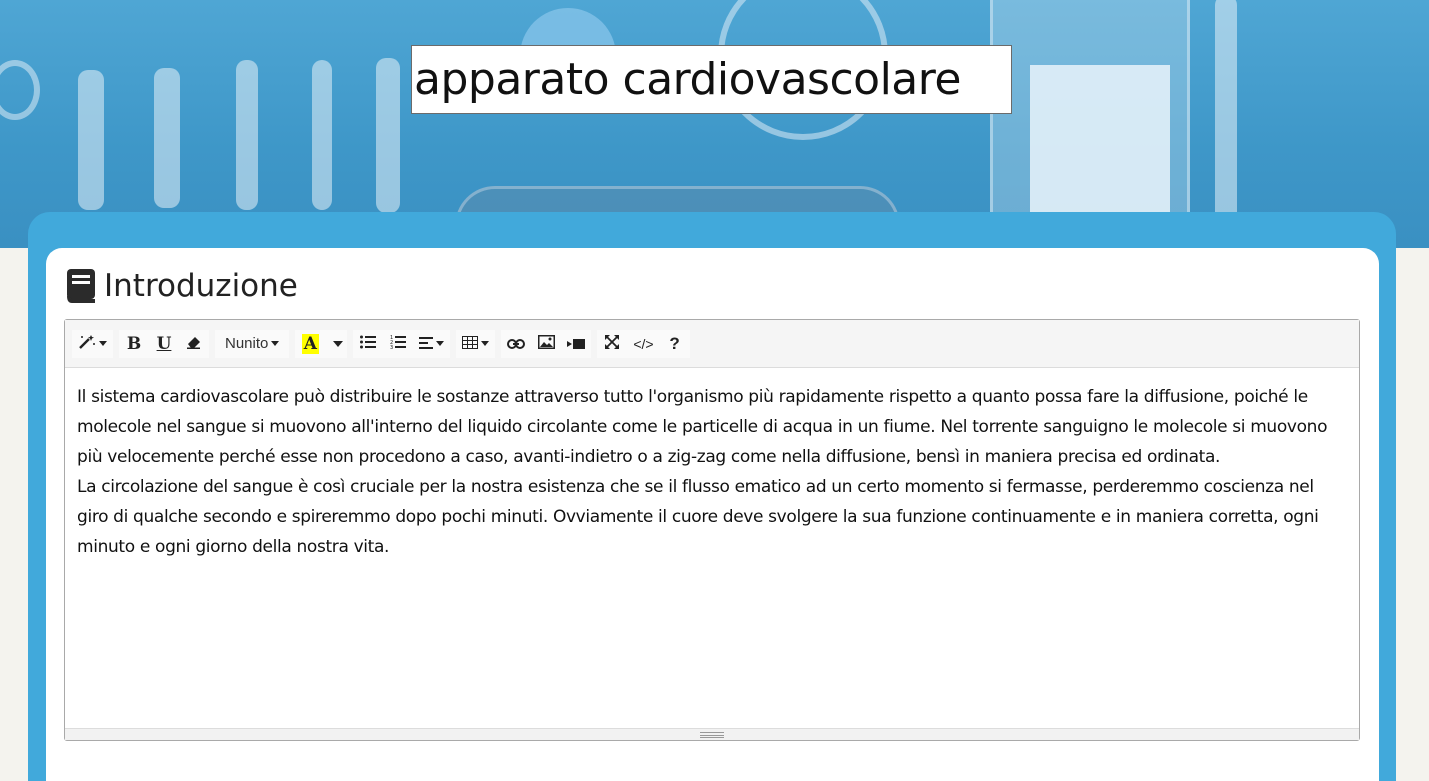  What do you see at coordinates (687, 79) in the screenshot?
I see `document-title-text: apparato cardiovascolare` at bounding box center [687, 79].